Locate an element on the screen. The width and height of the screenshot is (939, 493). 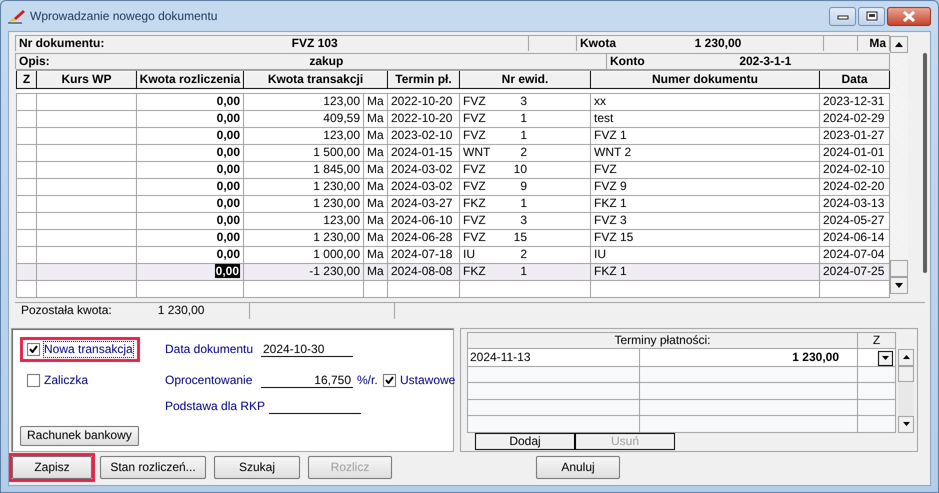
table-cell-text: WNT is located at coordinates (477, 152).